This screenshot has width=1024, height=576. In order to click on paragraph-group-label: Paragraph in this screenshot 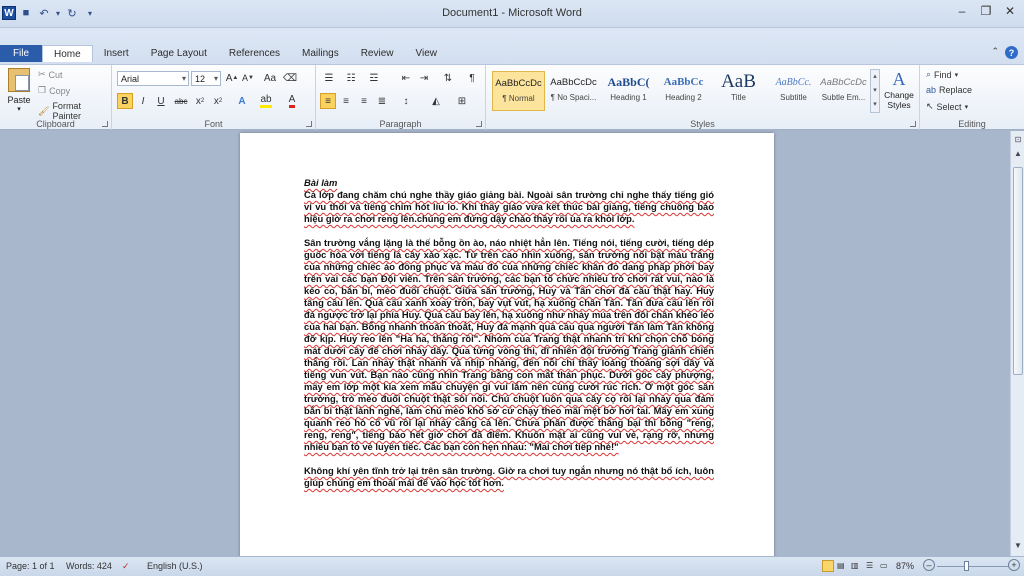, I will do `click(400, 124)`.